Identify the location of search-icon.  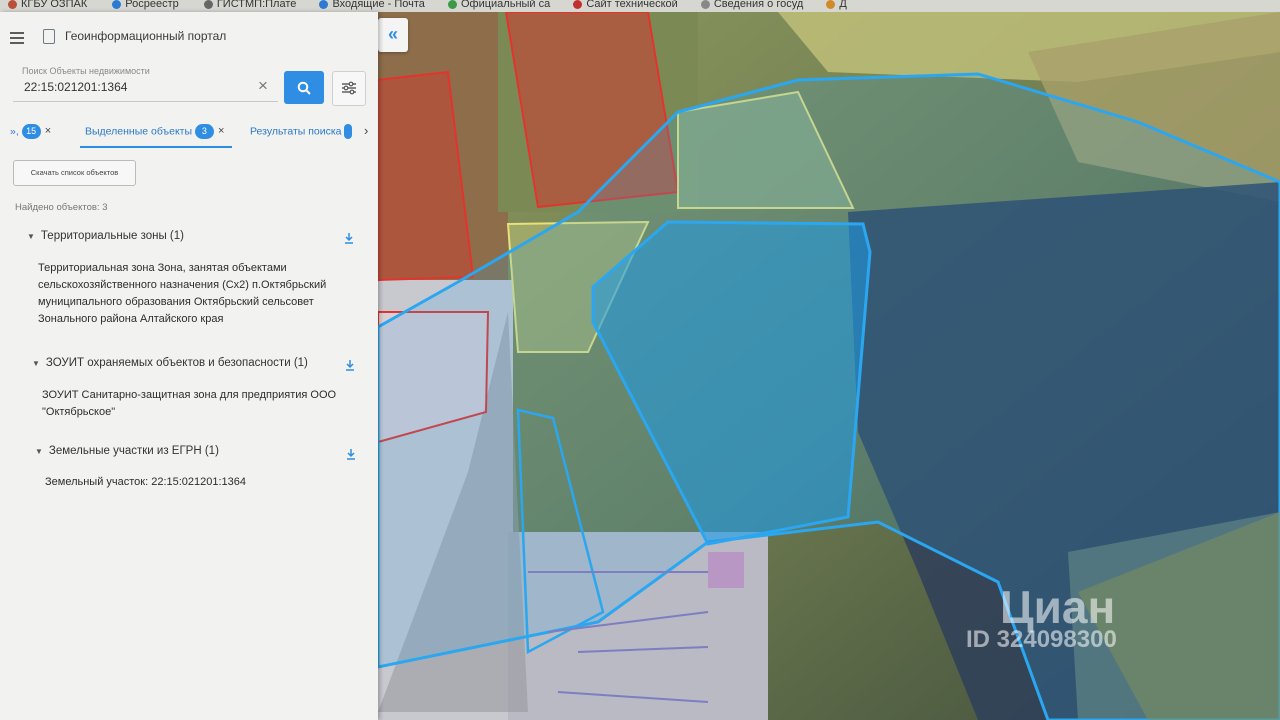
(304, 88).